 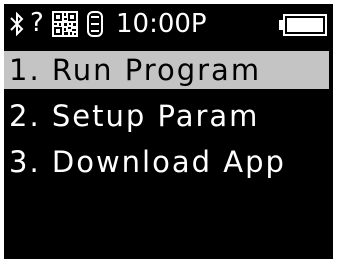 What do you see at coordinates (134, 116) in the screenshot?
I see `menu-item-label: 2. Setup Param` at bounding box center [134, 116].